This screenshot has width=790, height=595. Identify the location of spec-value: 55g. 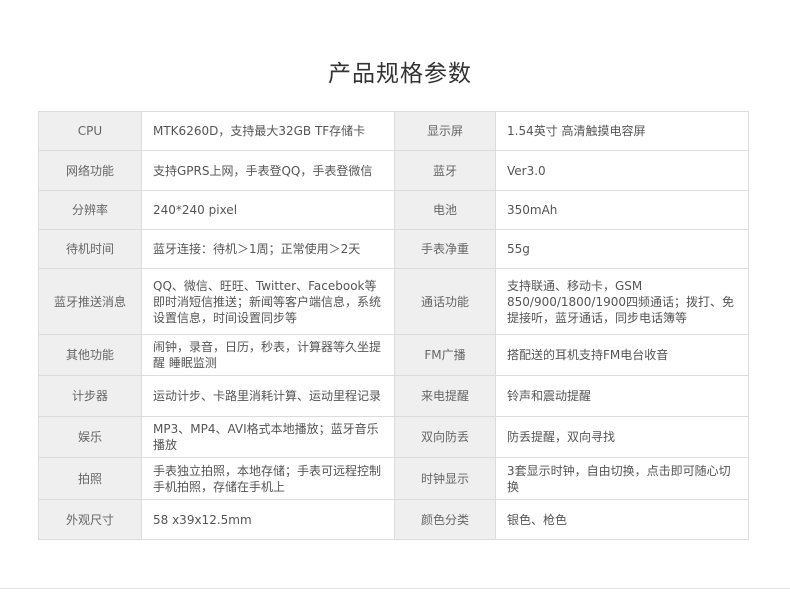
(622, 249).